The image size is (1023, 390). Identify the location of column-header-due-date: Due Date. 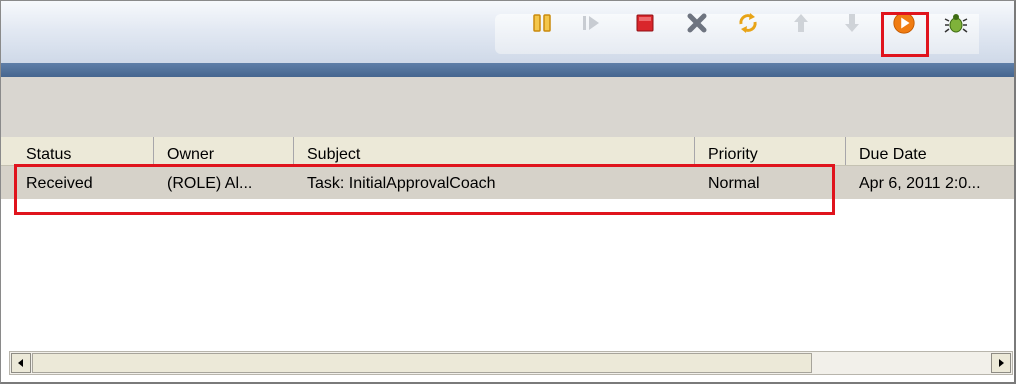
(930, 151).